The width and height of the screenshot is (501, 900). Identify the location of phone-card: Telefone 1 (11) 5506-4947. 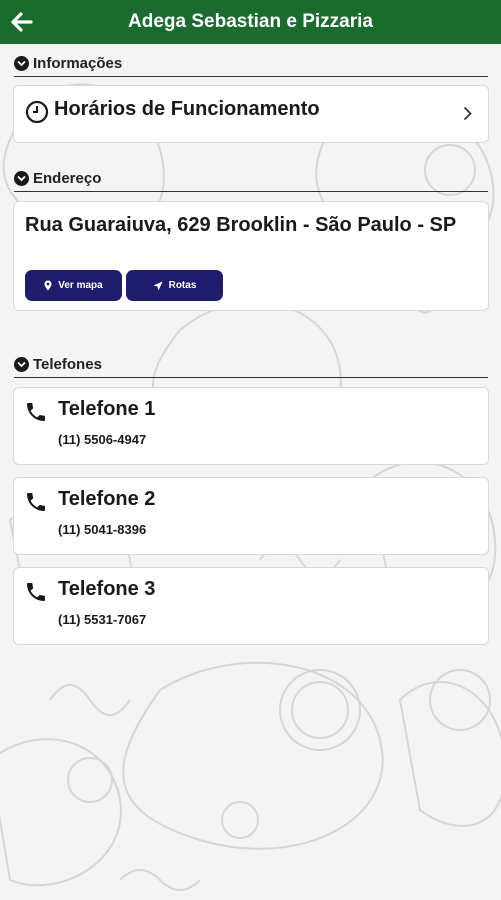
(251, 426).